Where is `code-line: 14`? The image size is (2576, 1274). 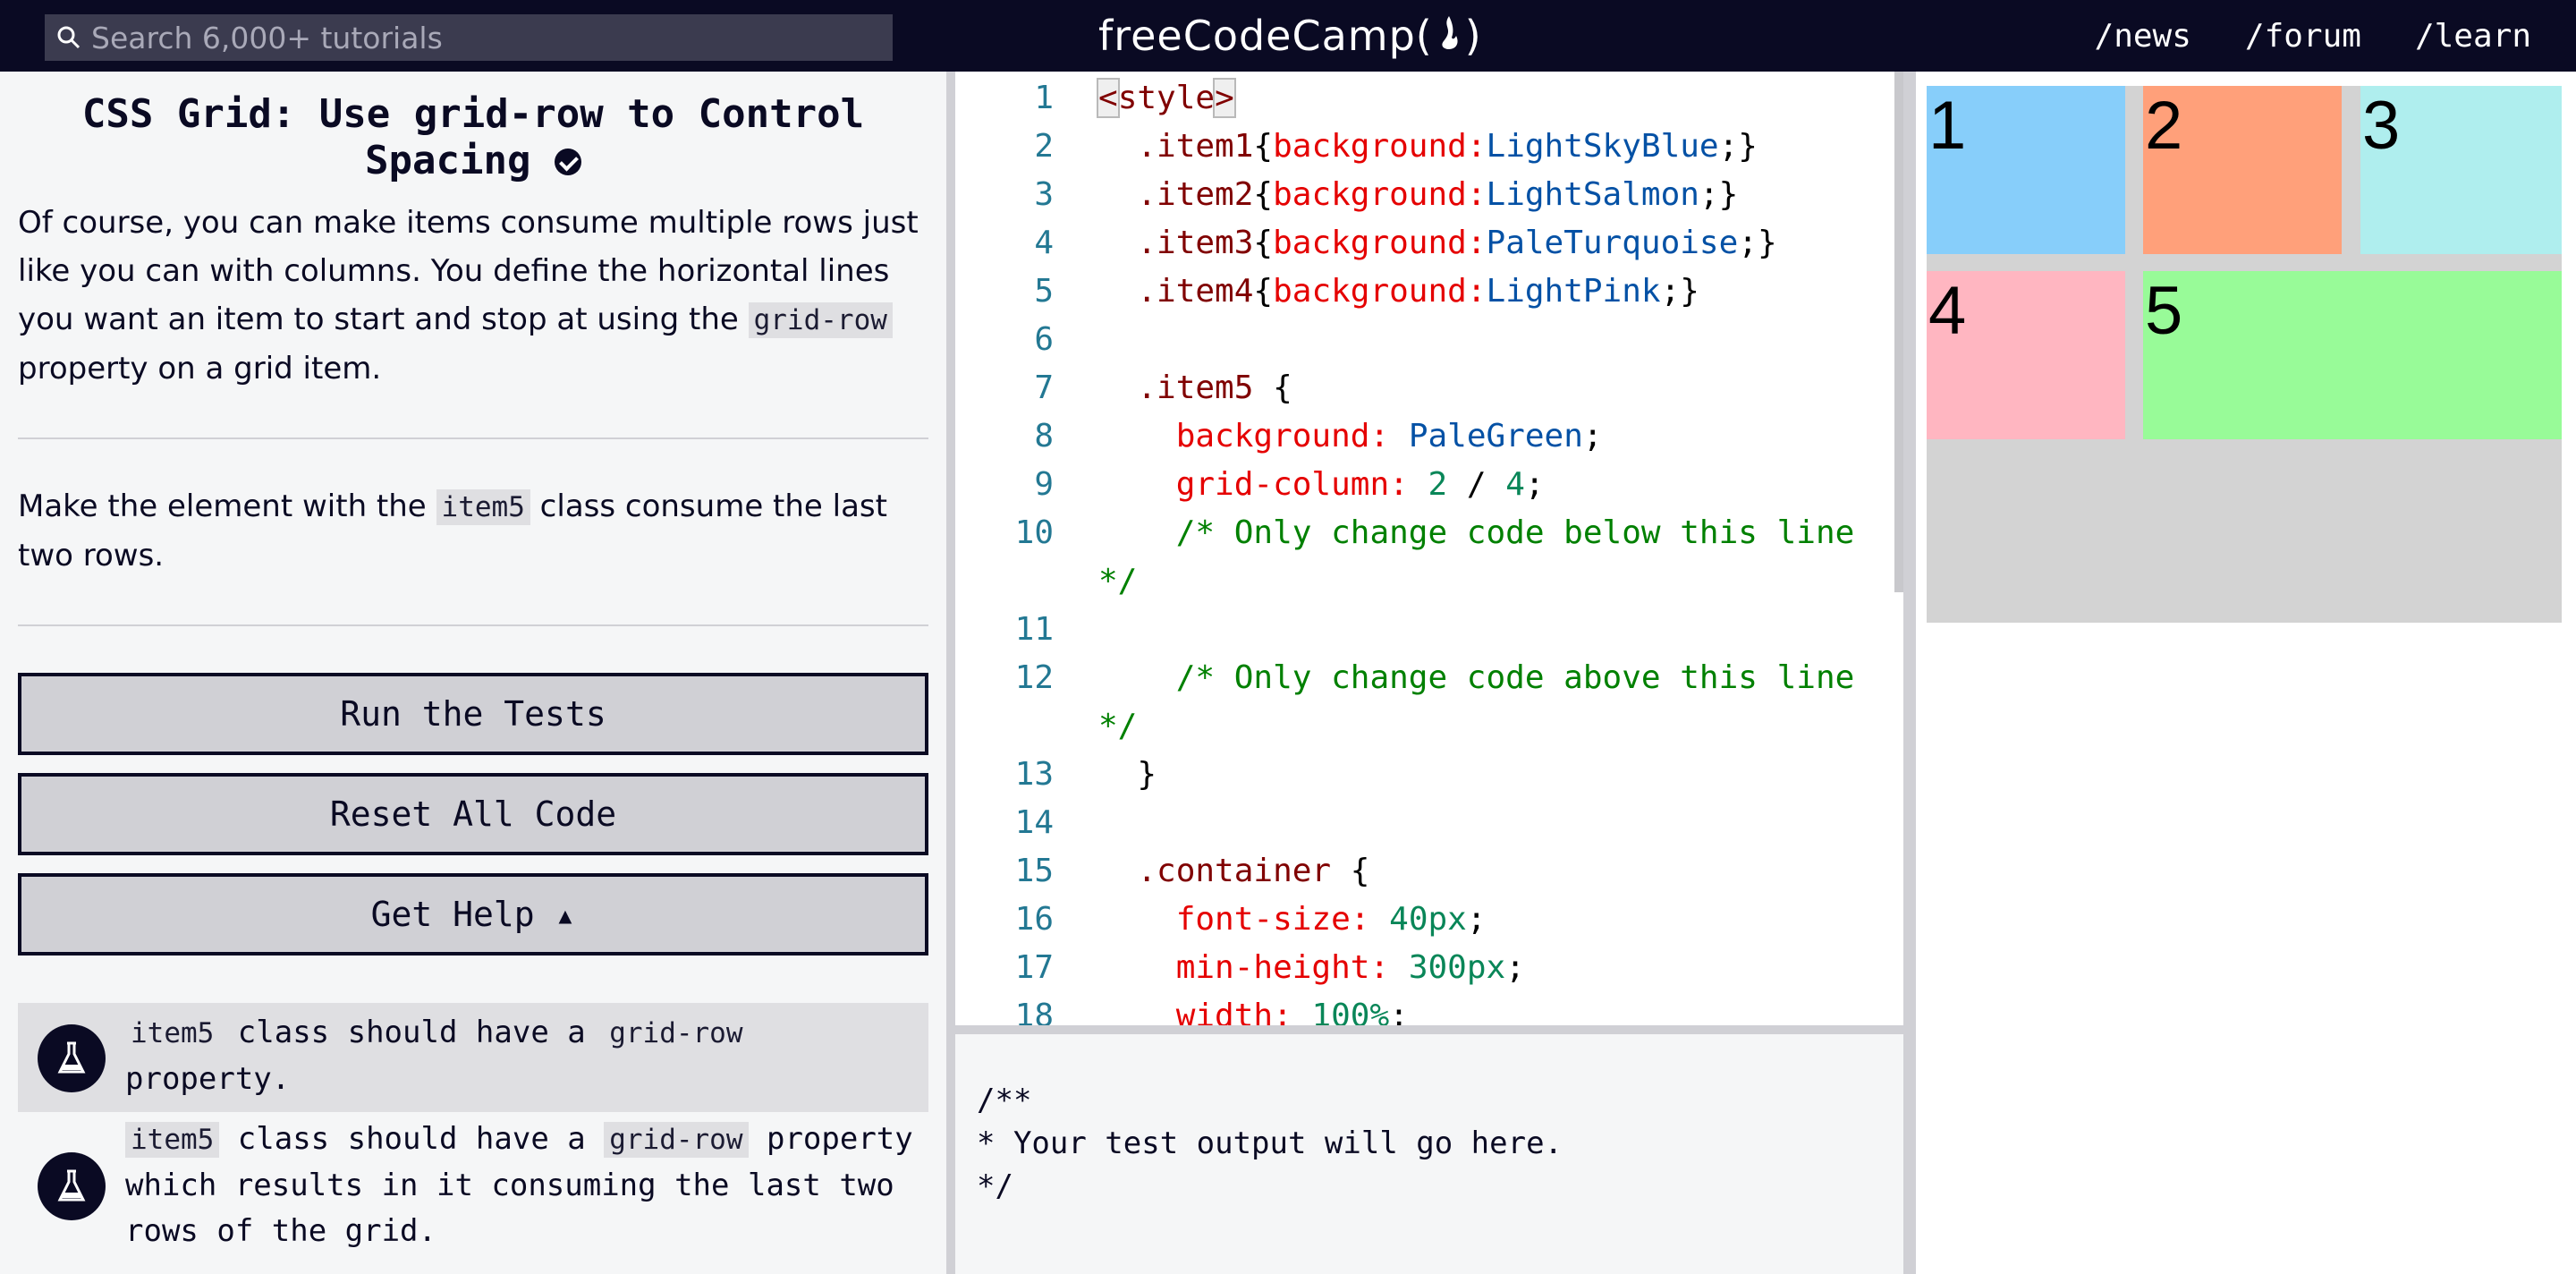 code-line: 14 is located at coordinates (1420, 823).